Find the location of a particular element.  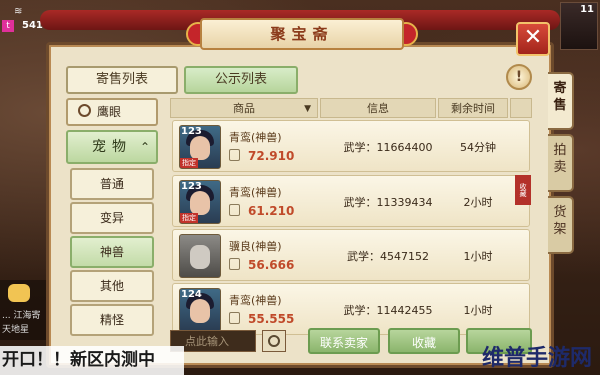

pet-level: 124 is located at coordinates (191, 294).